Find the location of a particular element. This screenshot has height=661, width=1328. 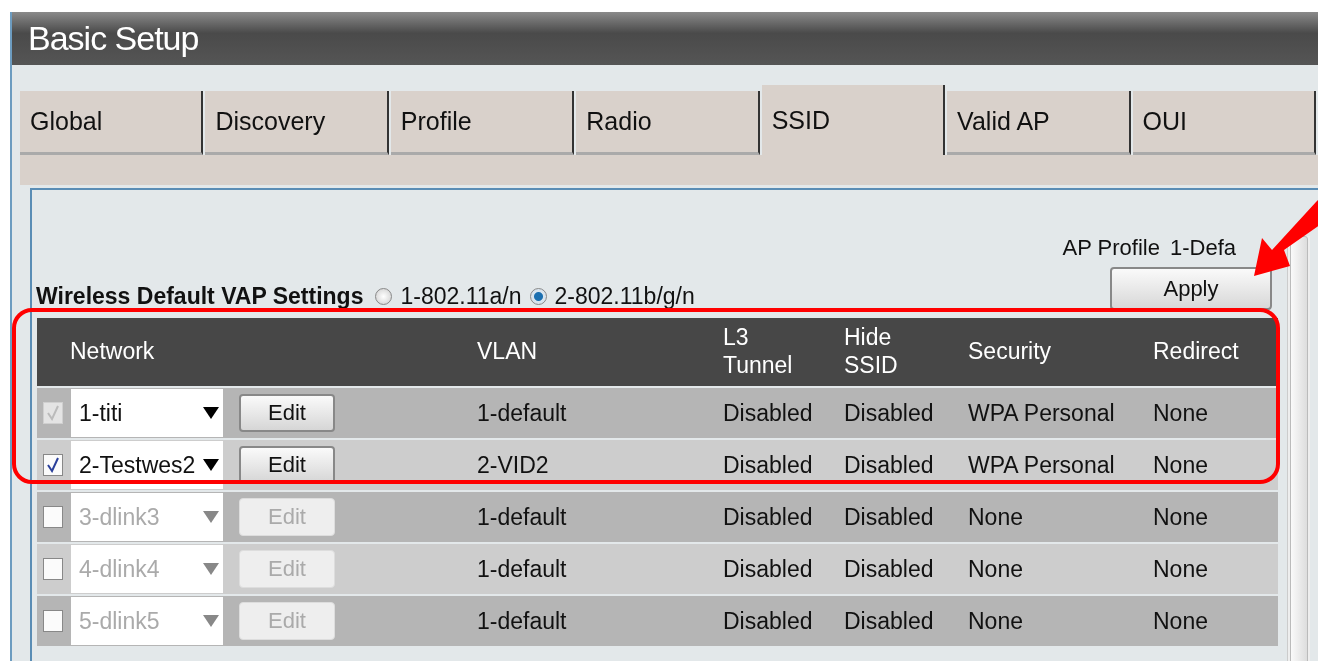

column-header: VLAN is located at coordinates (507, 352).